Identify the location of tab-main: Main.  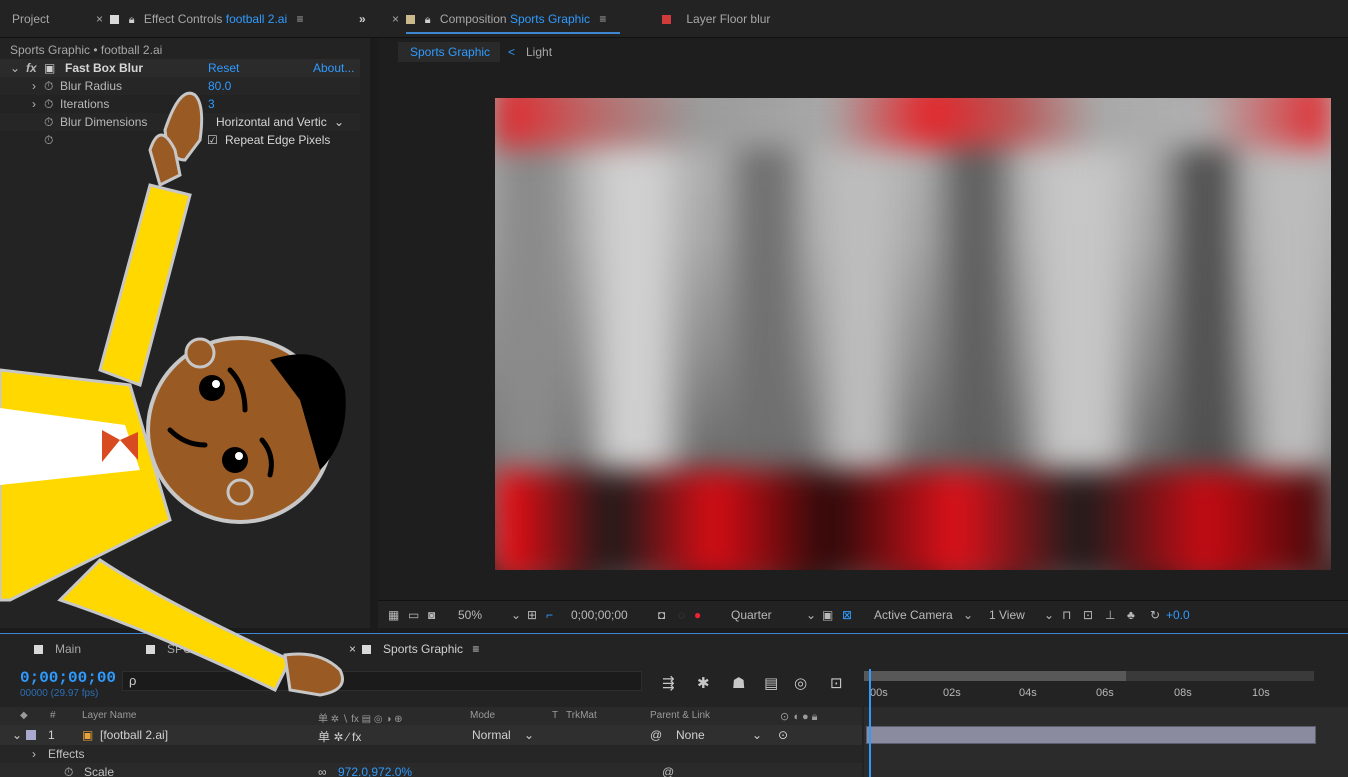
(57, 649).